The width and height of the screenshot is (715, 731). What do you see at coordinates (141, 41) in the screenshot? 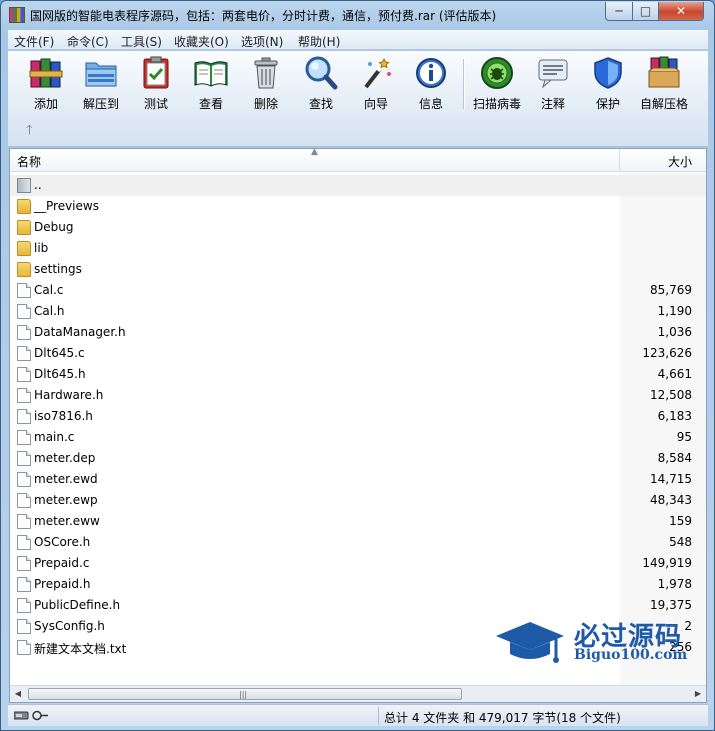
I see `menu-tools: 工具(S)` at bounding box center [141, 41].